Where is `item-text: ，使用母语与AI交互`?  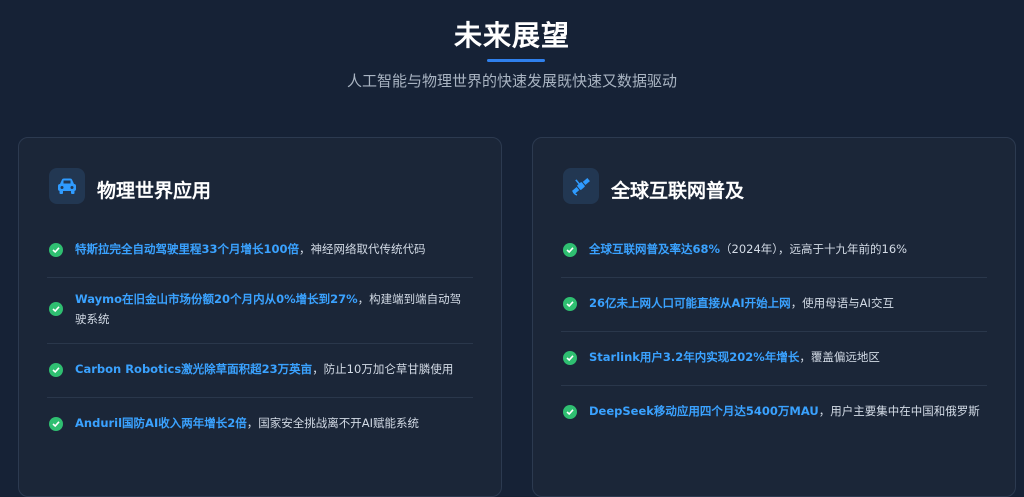
item-text: ，使用母语与AI交互 is located at coordinates (842, 303).